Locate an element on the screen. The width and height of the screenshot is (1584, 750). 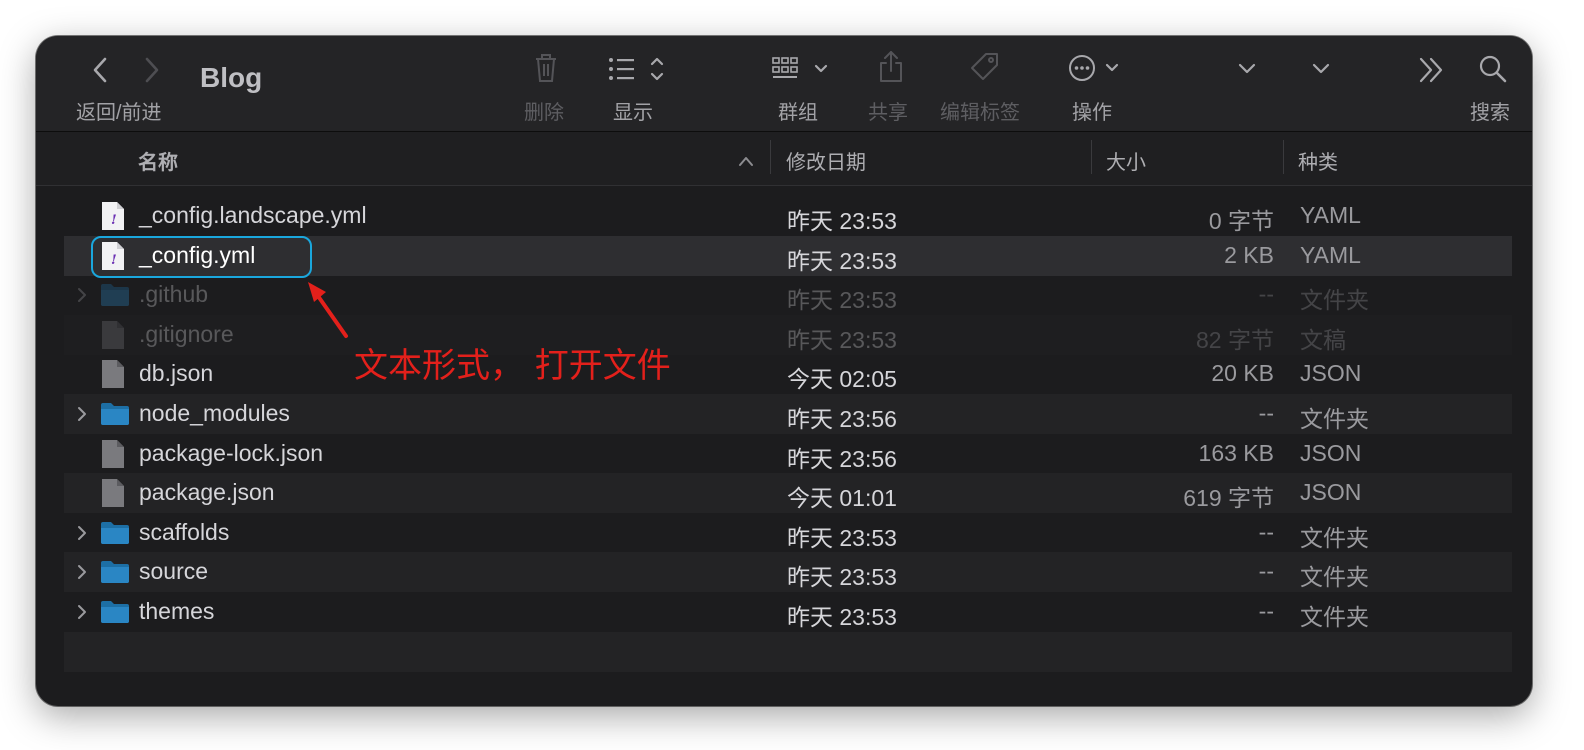
file-name: node_modules is located at coordinates (214, 413).